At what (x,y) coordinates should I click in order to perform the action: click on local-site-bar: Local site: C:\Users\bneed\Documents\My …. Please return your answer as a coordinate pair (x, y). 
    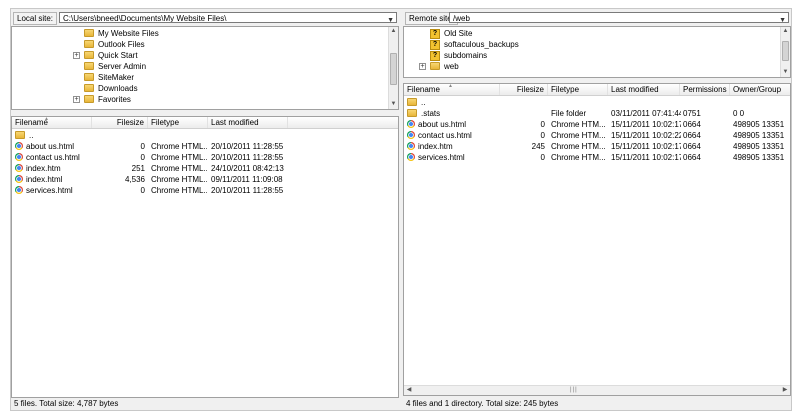
    Looking at the image, I should click on (205, 18).